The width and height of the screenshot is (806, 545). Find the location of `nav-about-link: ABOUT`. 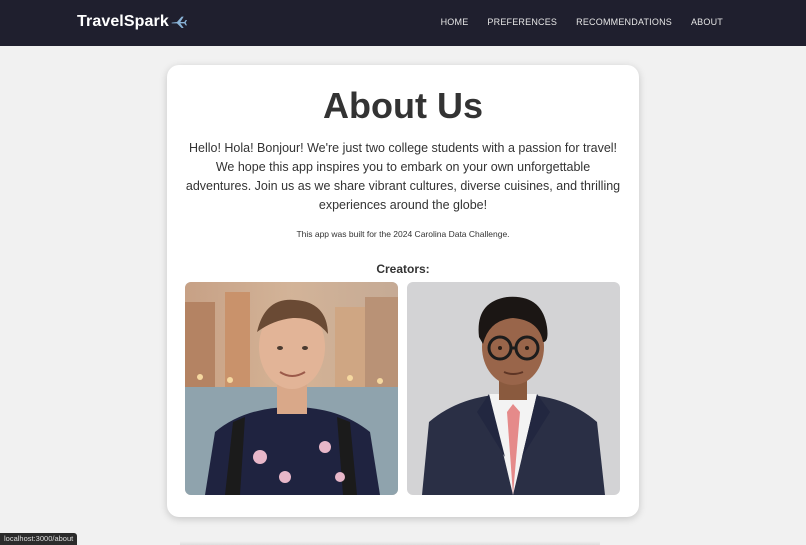

nav-about-link: ABOUT is located at coordinates (707, 22).